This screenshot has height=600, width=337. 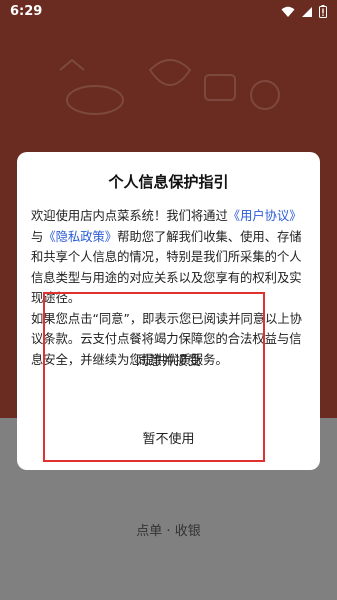 I want to click on user-agreement-link: 《用户协议》, so click(x=265, y=216).